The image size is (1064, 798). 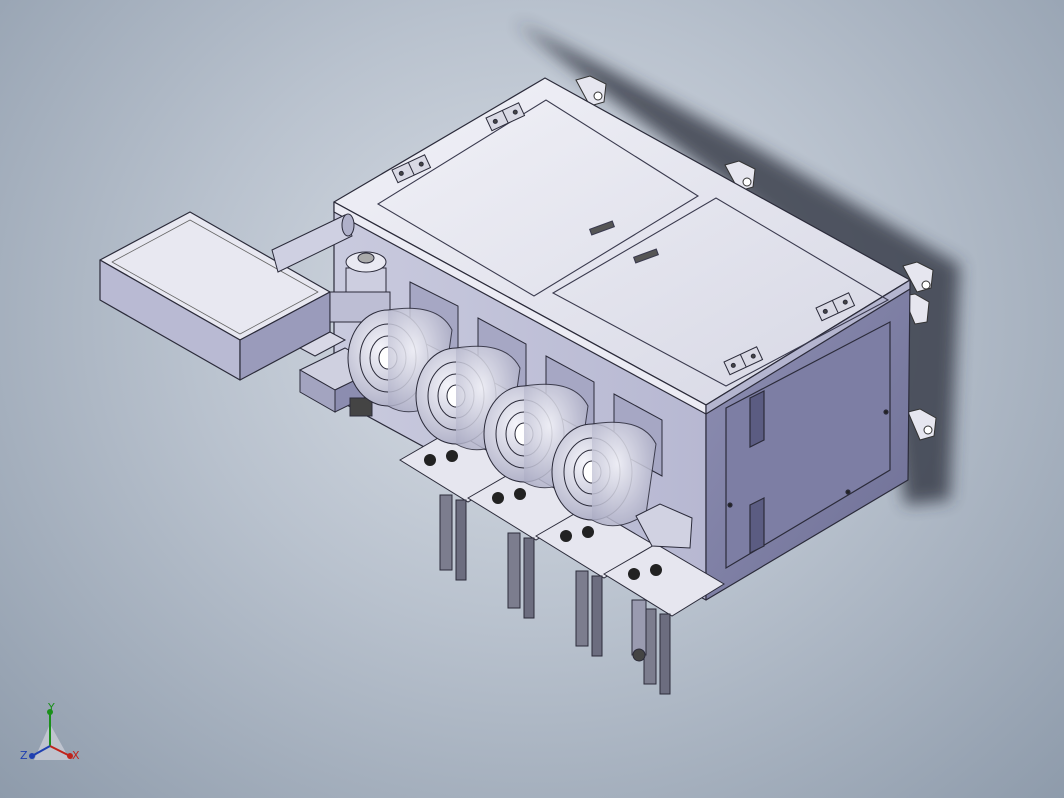 What do you see at coordinates (24, 755) in the screenshot?
I see `axis-z-label: Z` at bounding box center [24, 755].